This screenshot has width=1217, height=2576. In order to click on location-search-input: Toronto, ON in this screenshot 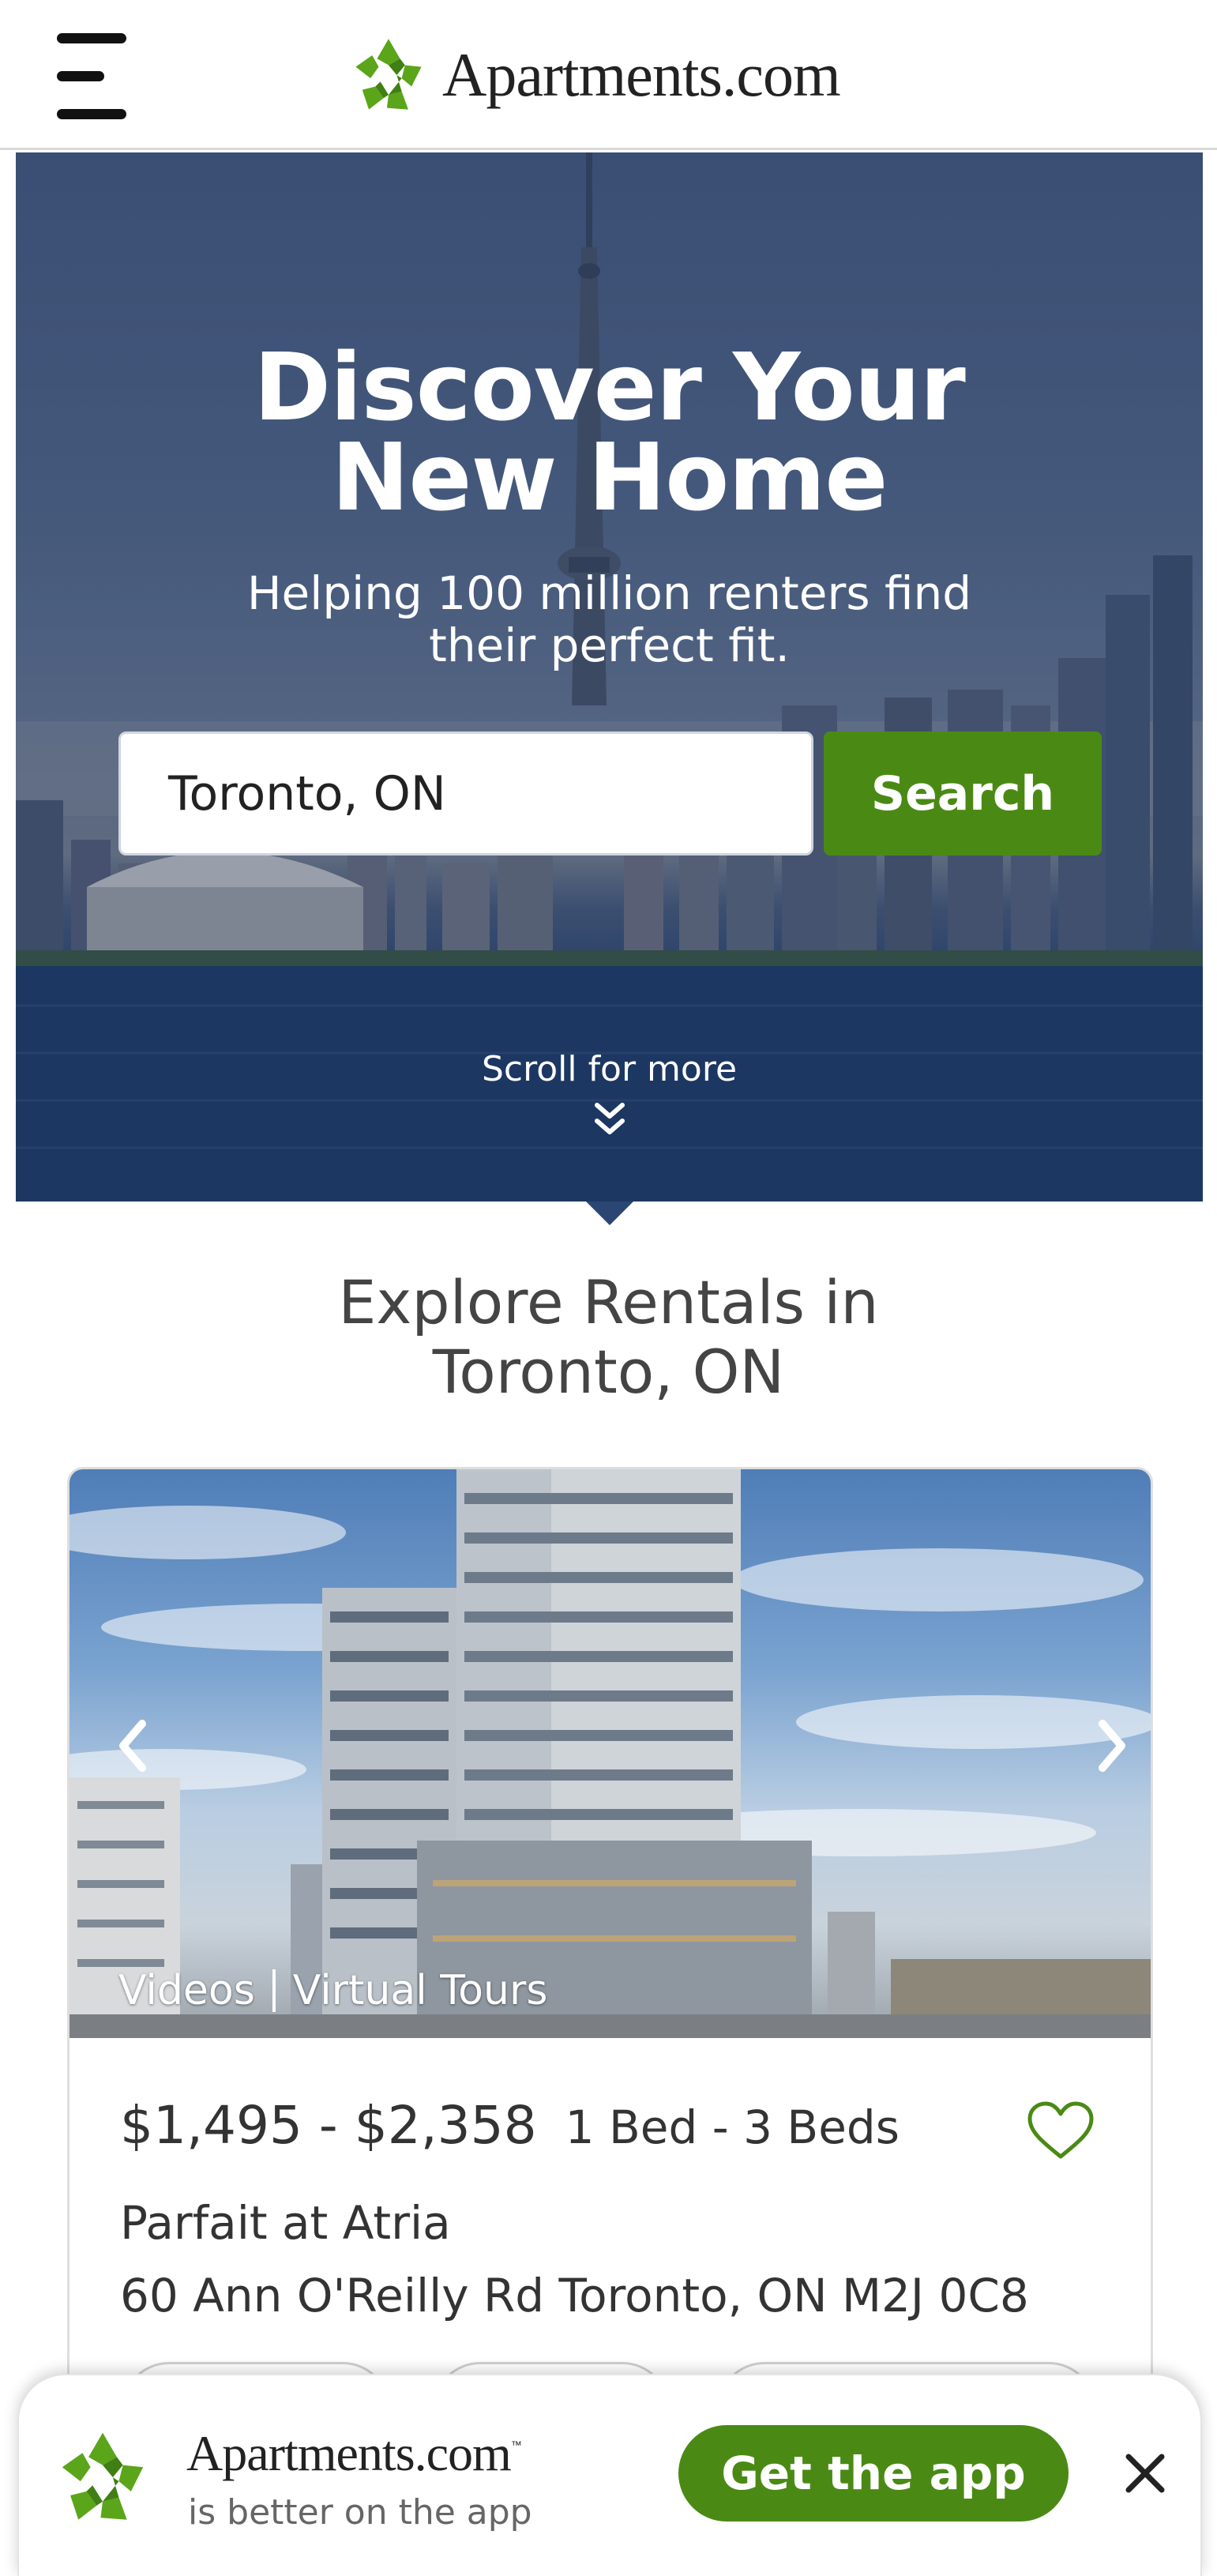, I will do `click(466, 794)`.